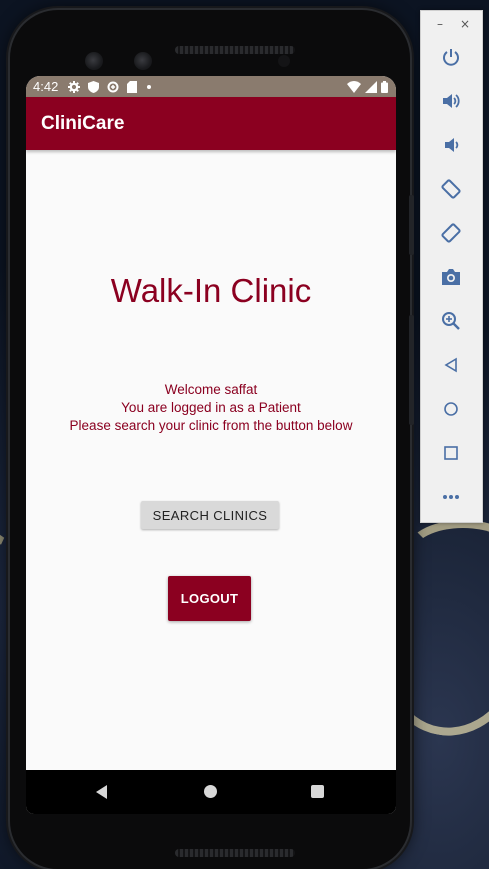  I want to click on device-volume-key, so click(411, 370).